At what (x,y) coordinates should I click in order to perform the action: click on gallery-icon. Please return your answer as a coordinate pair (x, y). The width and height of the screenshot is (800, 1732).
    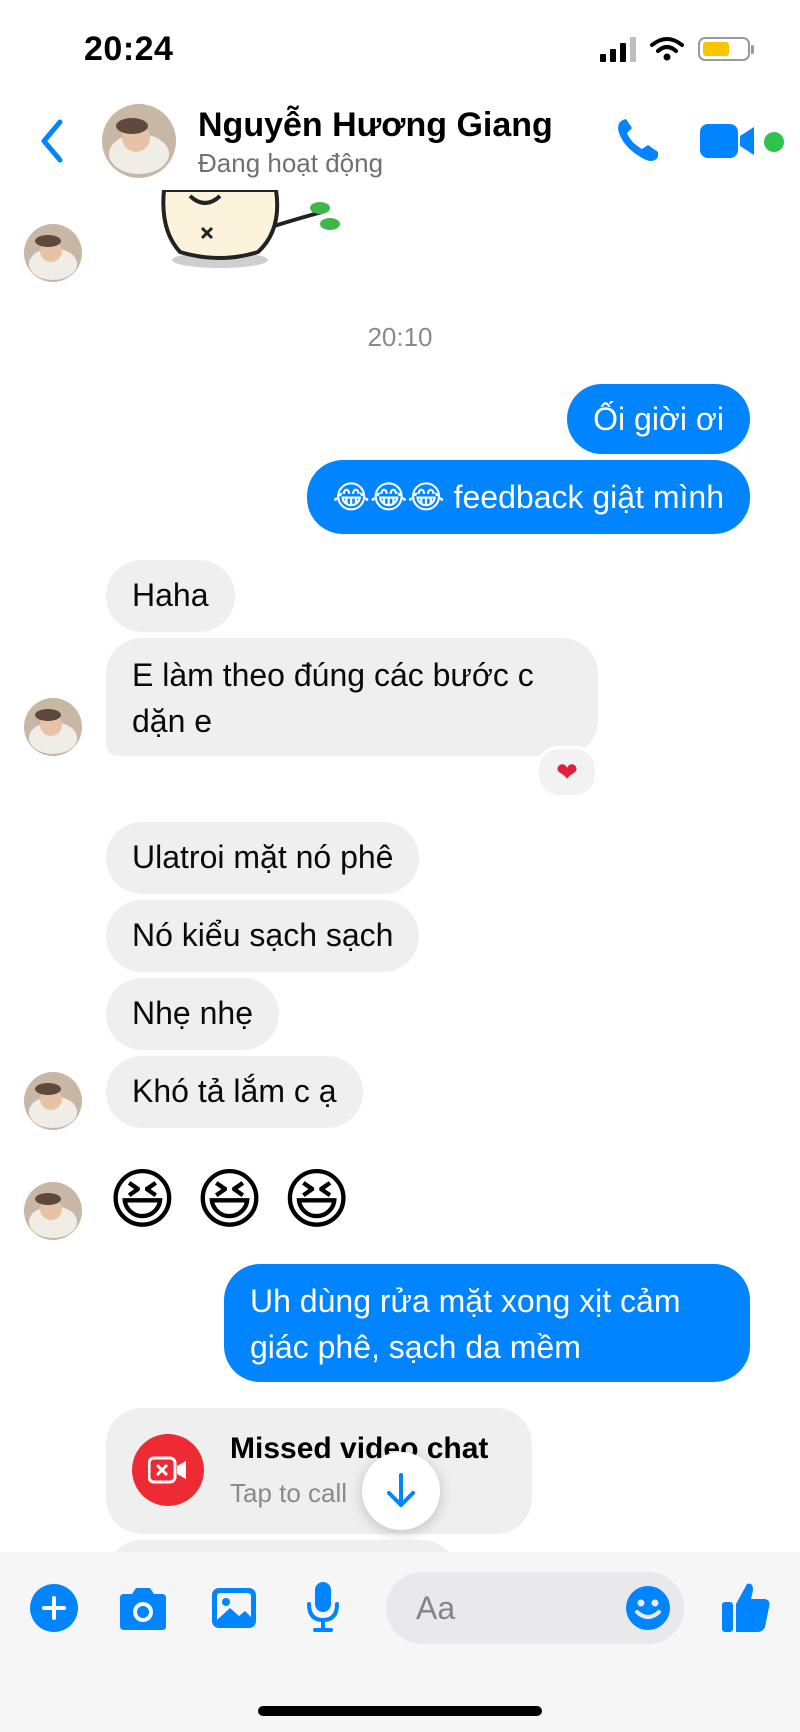
    Looking at the image, I should click on (234, 1608).